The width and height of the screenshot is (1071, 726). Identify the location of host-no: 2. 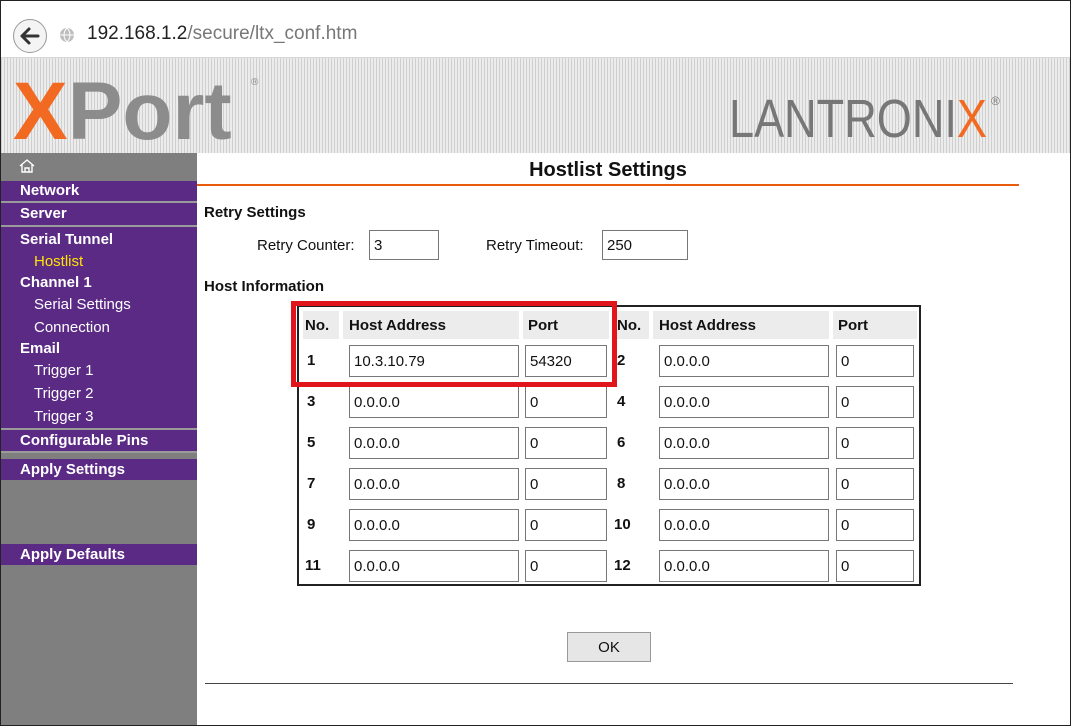
(621, 360).